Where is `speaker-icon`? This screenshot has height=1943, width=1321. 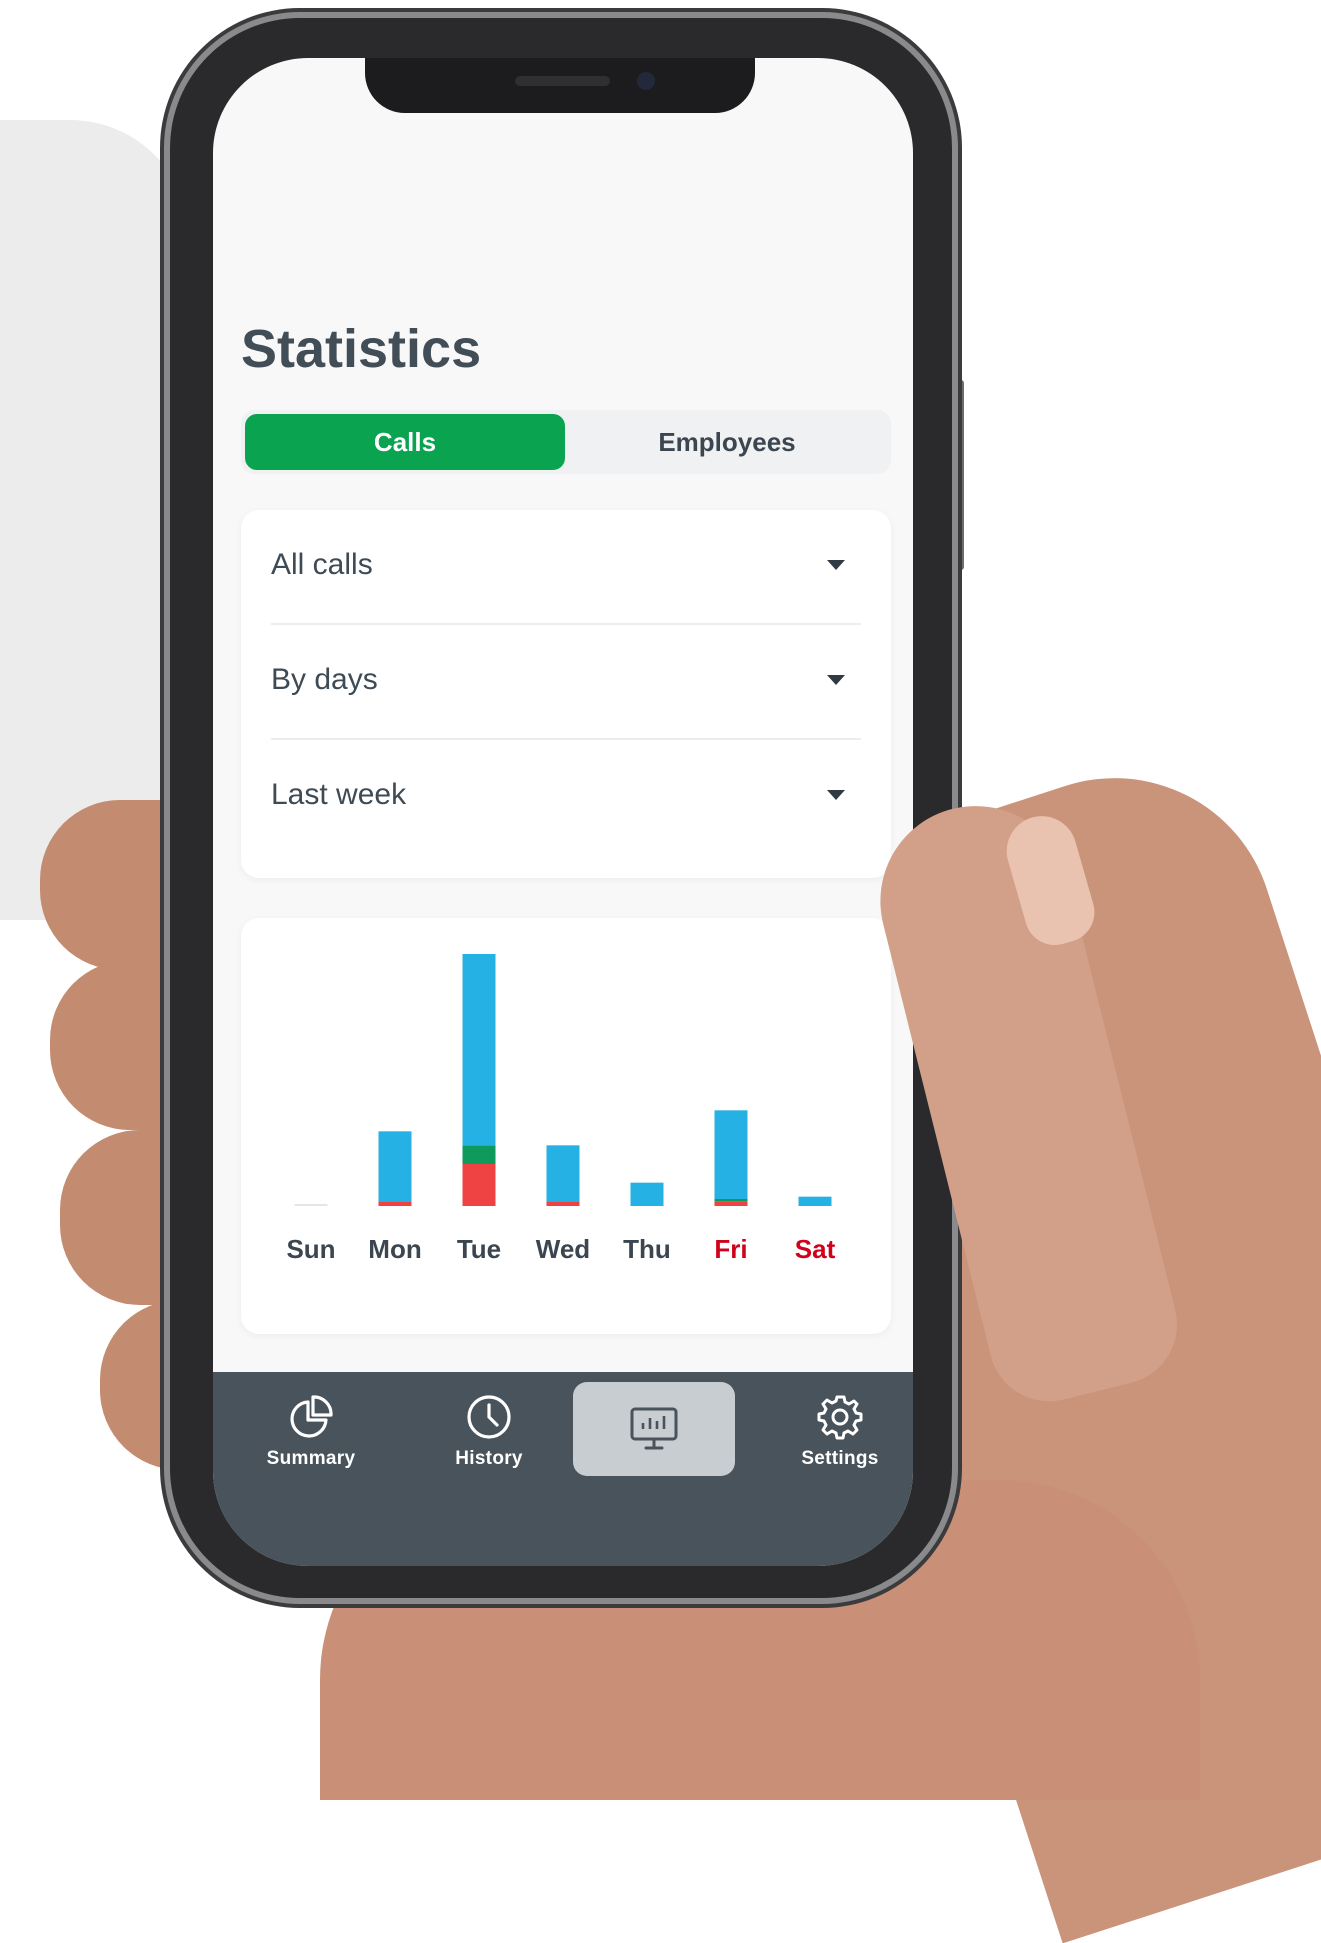 speaker-icon is located at coordinates (562, 81).